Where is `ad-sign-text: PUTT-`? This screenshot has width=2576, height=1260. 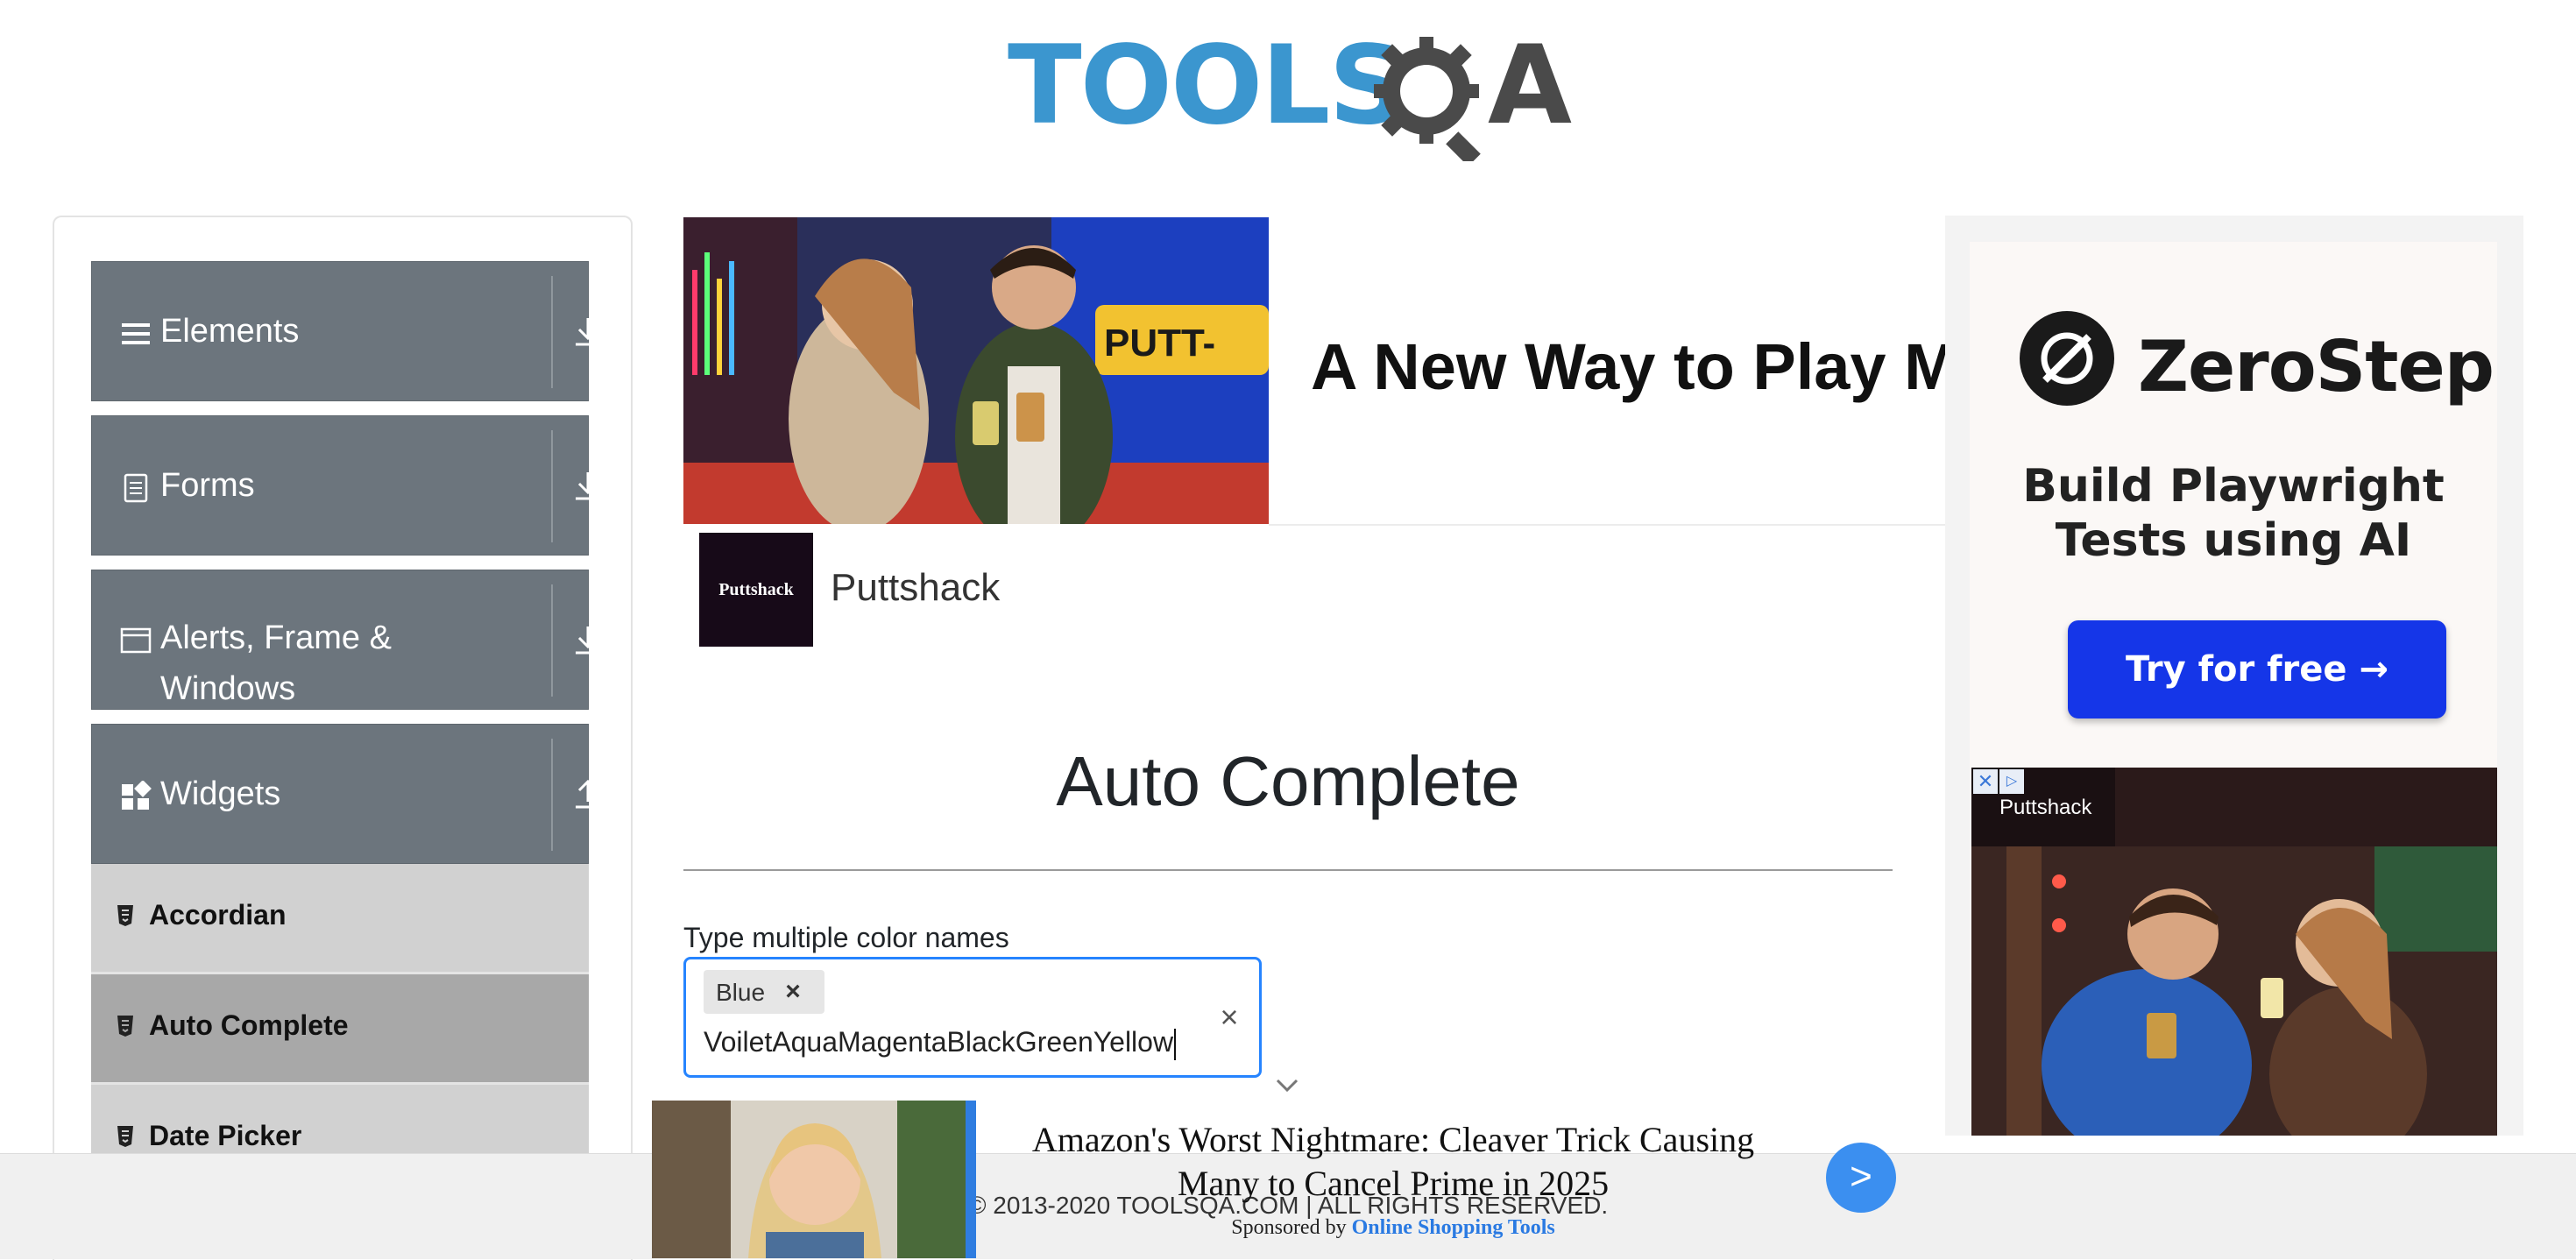
ad-sign-text: PUTT- is located at coordinates (1159, 343).